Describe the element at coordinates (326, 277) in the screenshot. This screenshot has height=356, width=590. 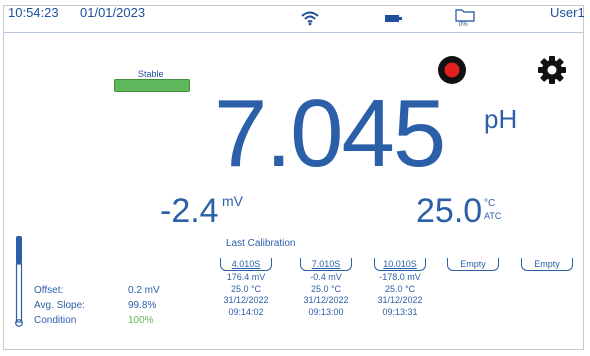
I see `cal-mv-2: -0.4 mV` at that location.